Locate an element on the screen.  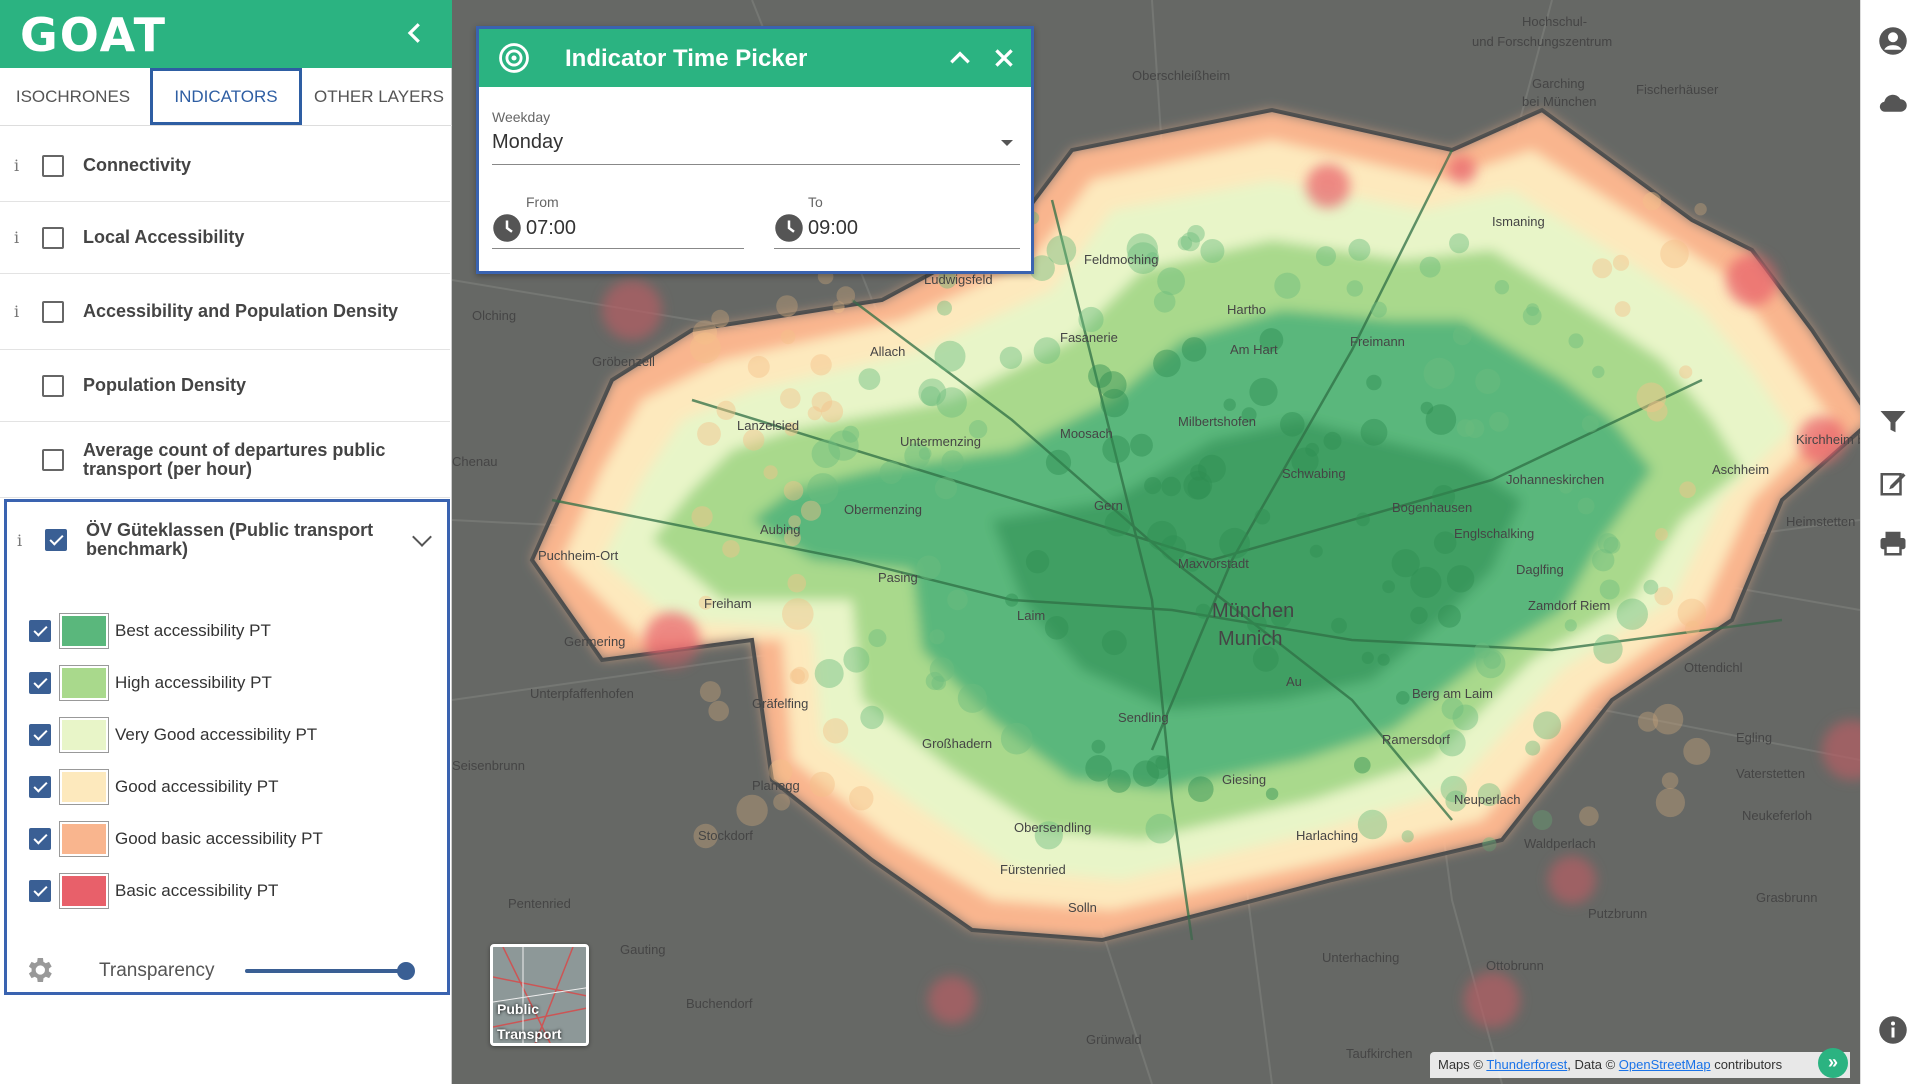
attribution-toggle-button: » is located at coordinates (1833, 1063).